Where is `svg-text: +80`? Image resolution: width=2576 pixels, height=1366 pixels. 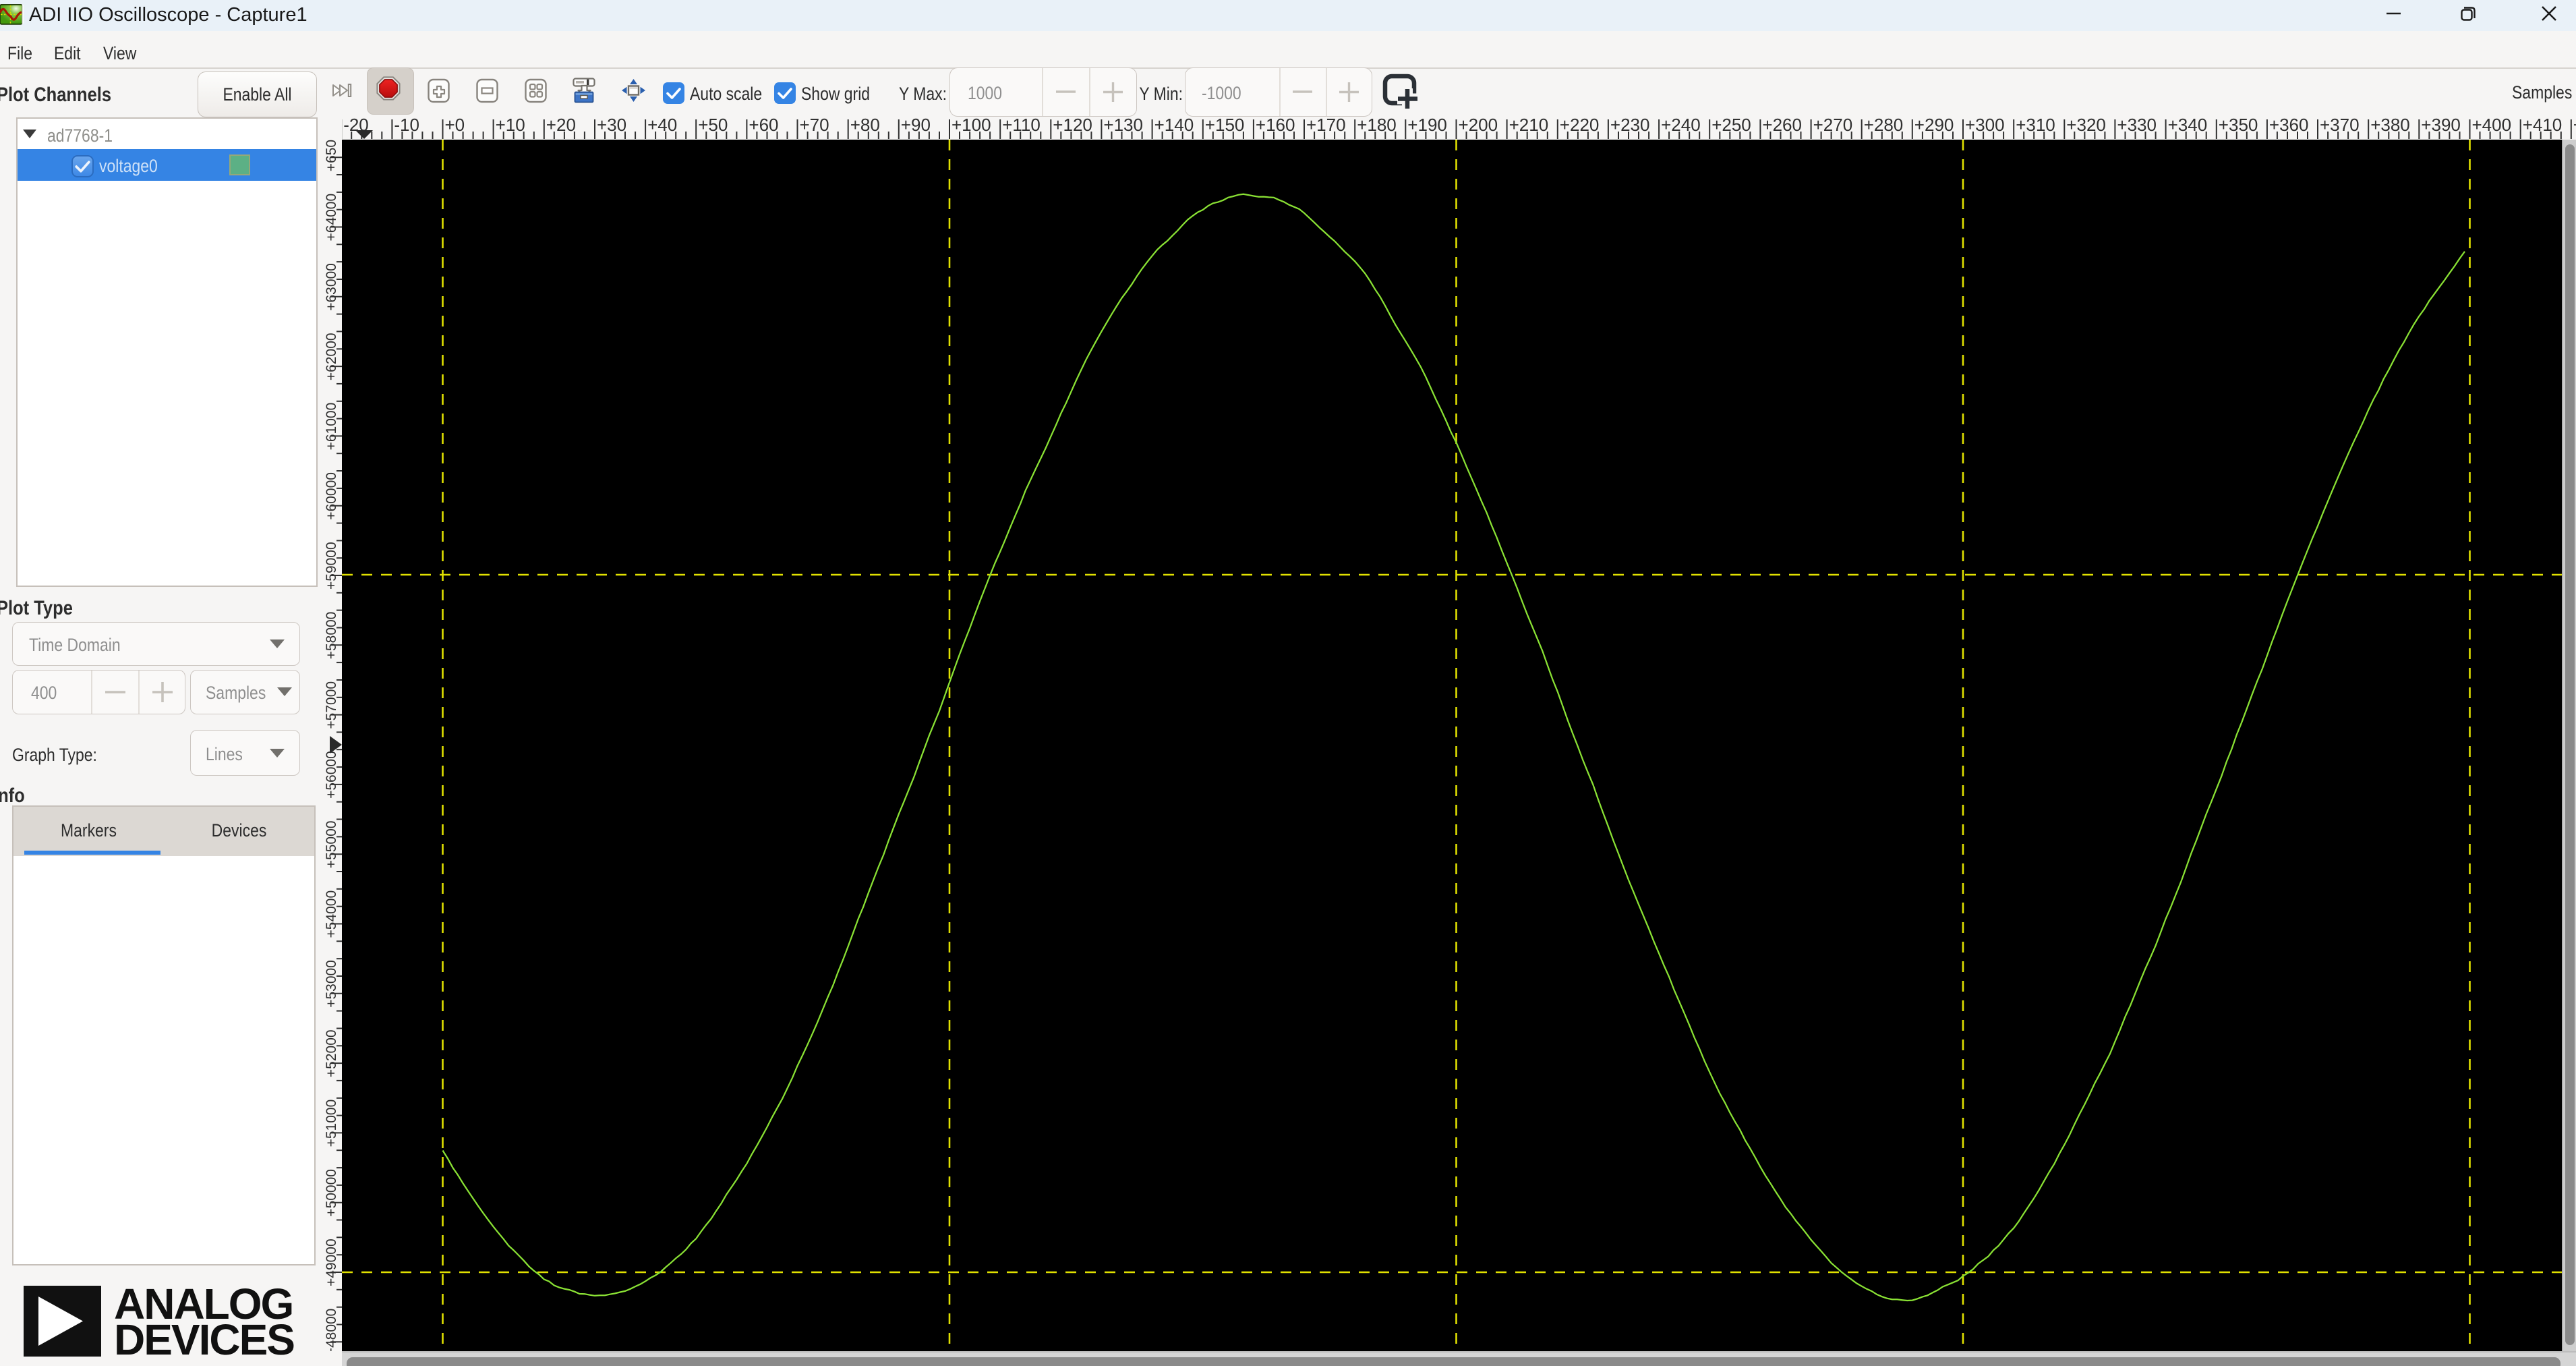
svg-text: +80 is located at coordinates (865, 125).